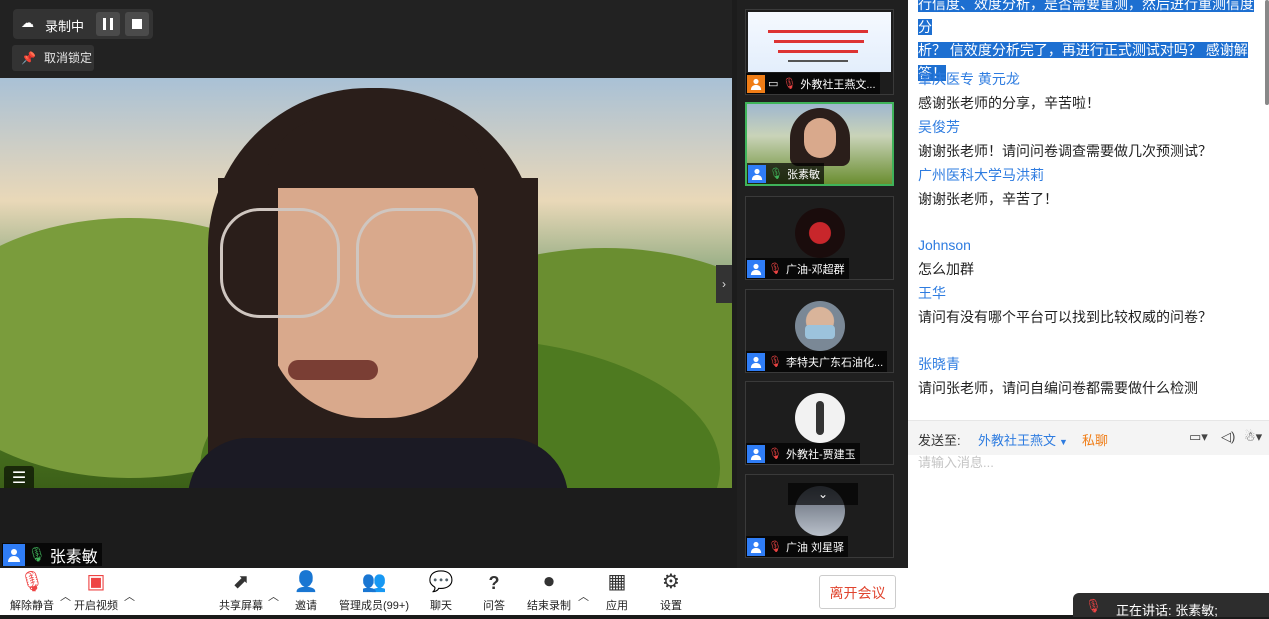  What do you see at coordinates (617, 582) in the screenshot?
I see `apps-icon: ▦` at bounding box center [617, 582].